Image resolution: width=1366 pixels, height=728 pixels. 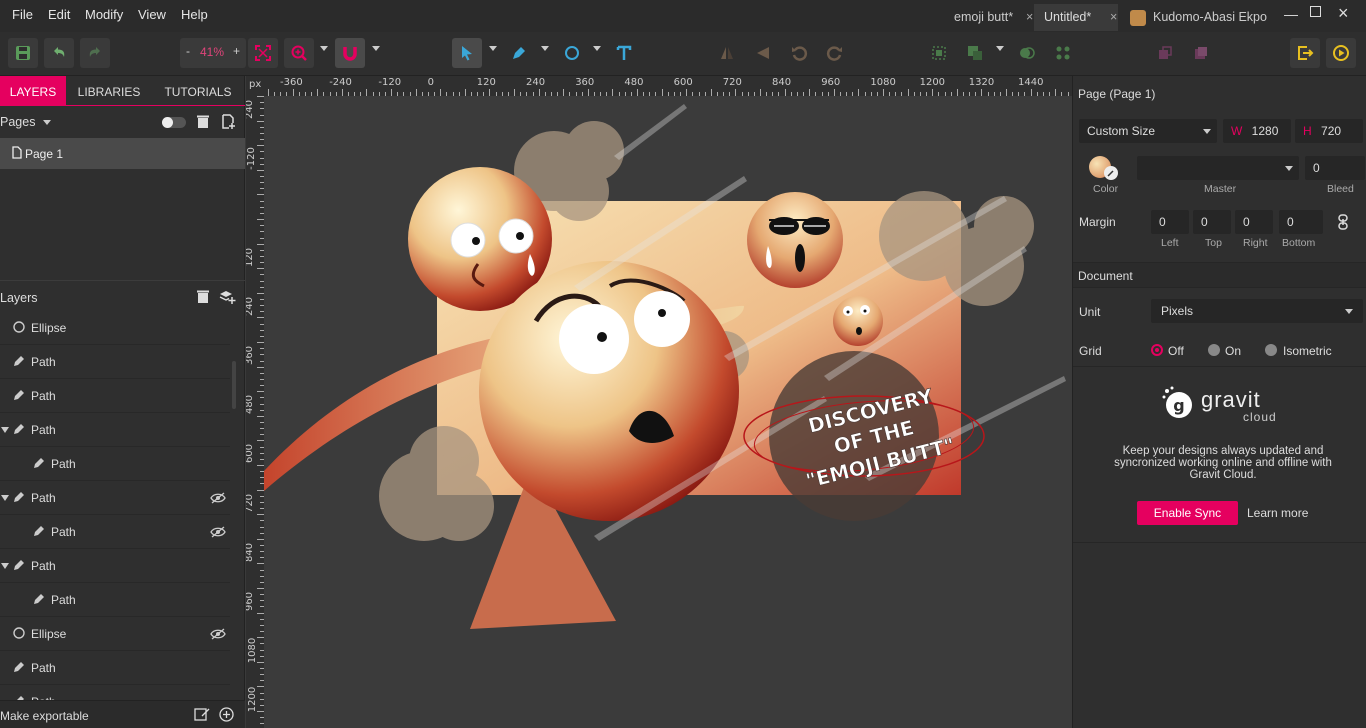 What do you see at coordinates (202, 716) in the screenshot?
I see `export-slice-icon` at bounding box center [202, 716].